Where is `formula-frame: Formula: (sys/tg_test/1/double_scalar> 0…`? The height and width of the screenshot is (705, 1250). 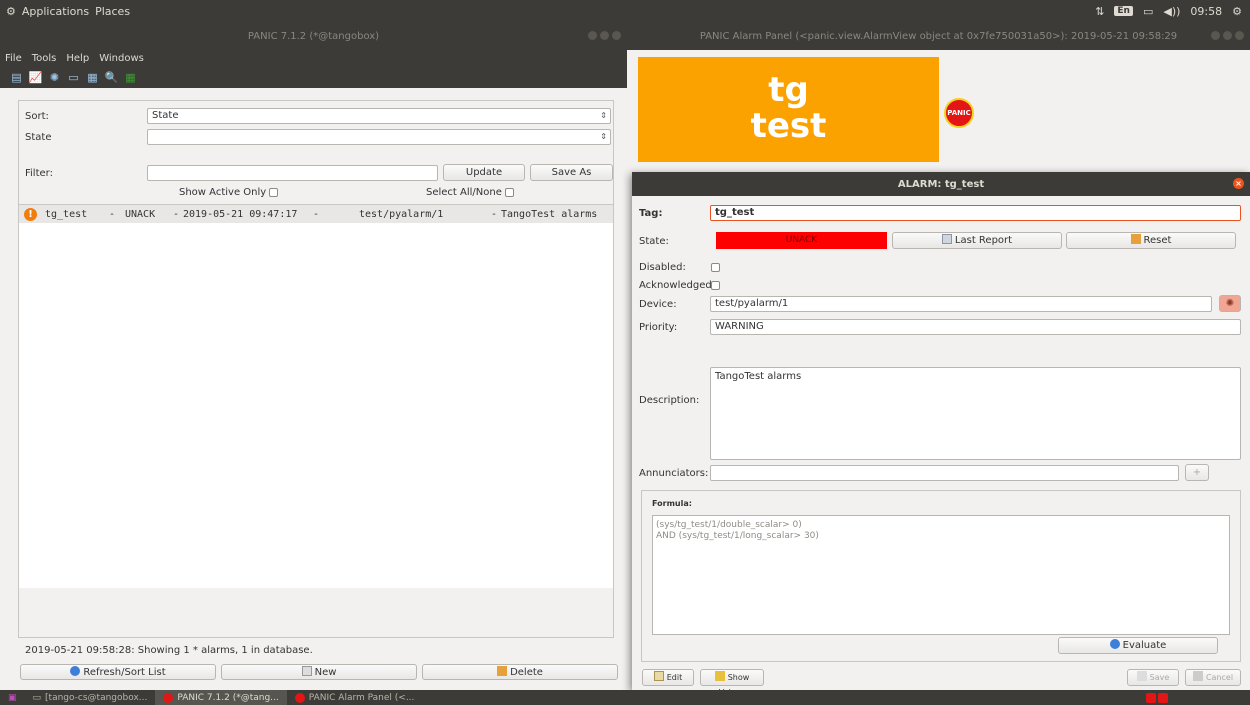 formula-frame: Formula: (sys/tg_test/1/double_scalar> 0… is located at coordinates (941, 576).